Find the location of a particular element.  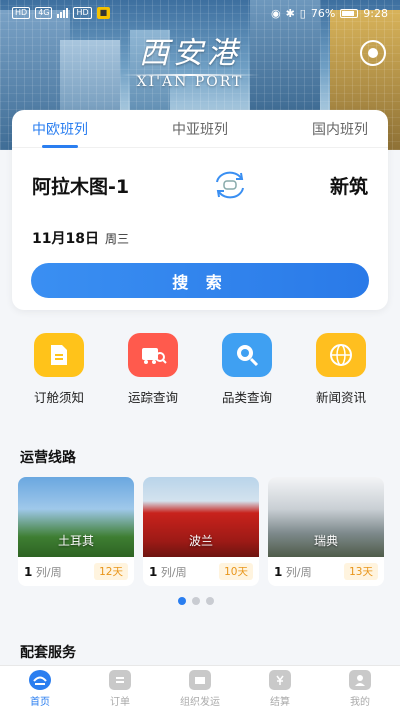

services-section-title: 配套服务 is located at coordinates (48, 653).